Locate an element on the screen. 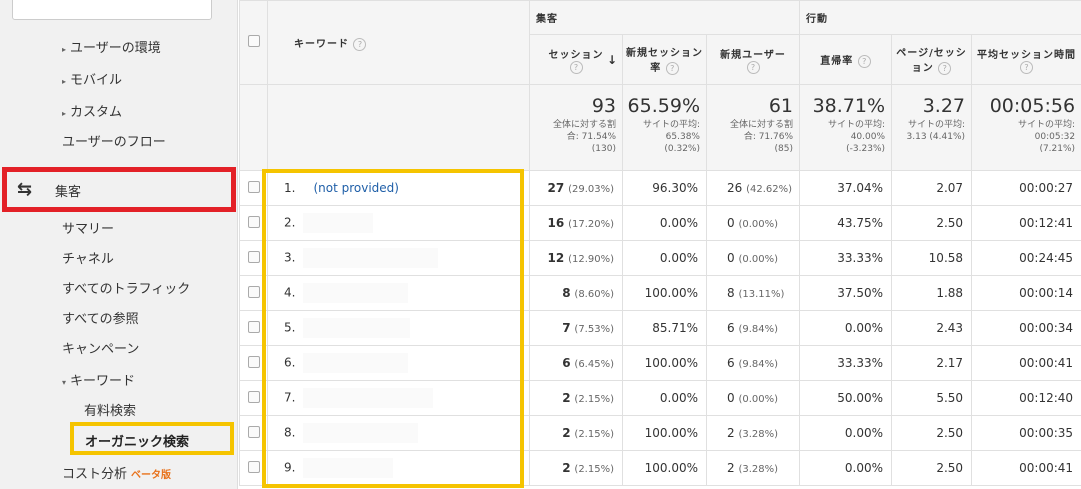 The height and width of the screenshot is (489, 1081). col-label: セッション is located at coordinates (576, 55).